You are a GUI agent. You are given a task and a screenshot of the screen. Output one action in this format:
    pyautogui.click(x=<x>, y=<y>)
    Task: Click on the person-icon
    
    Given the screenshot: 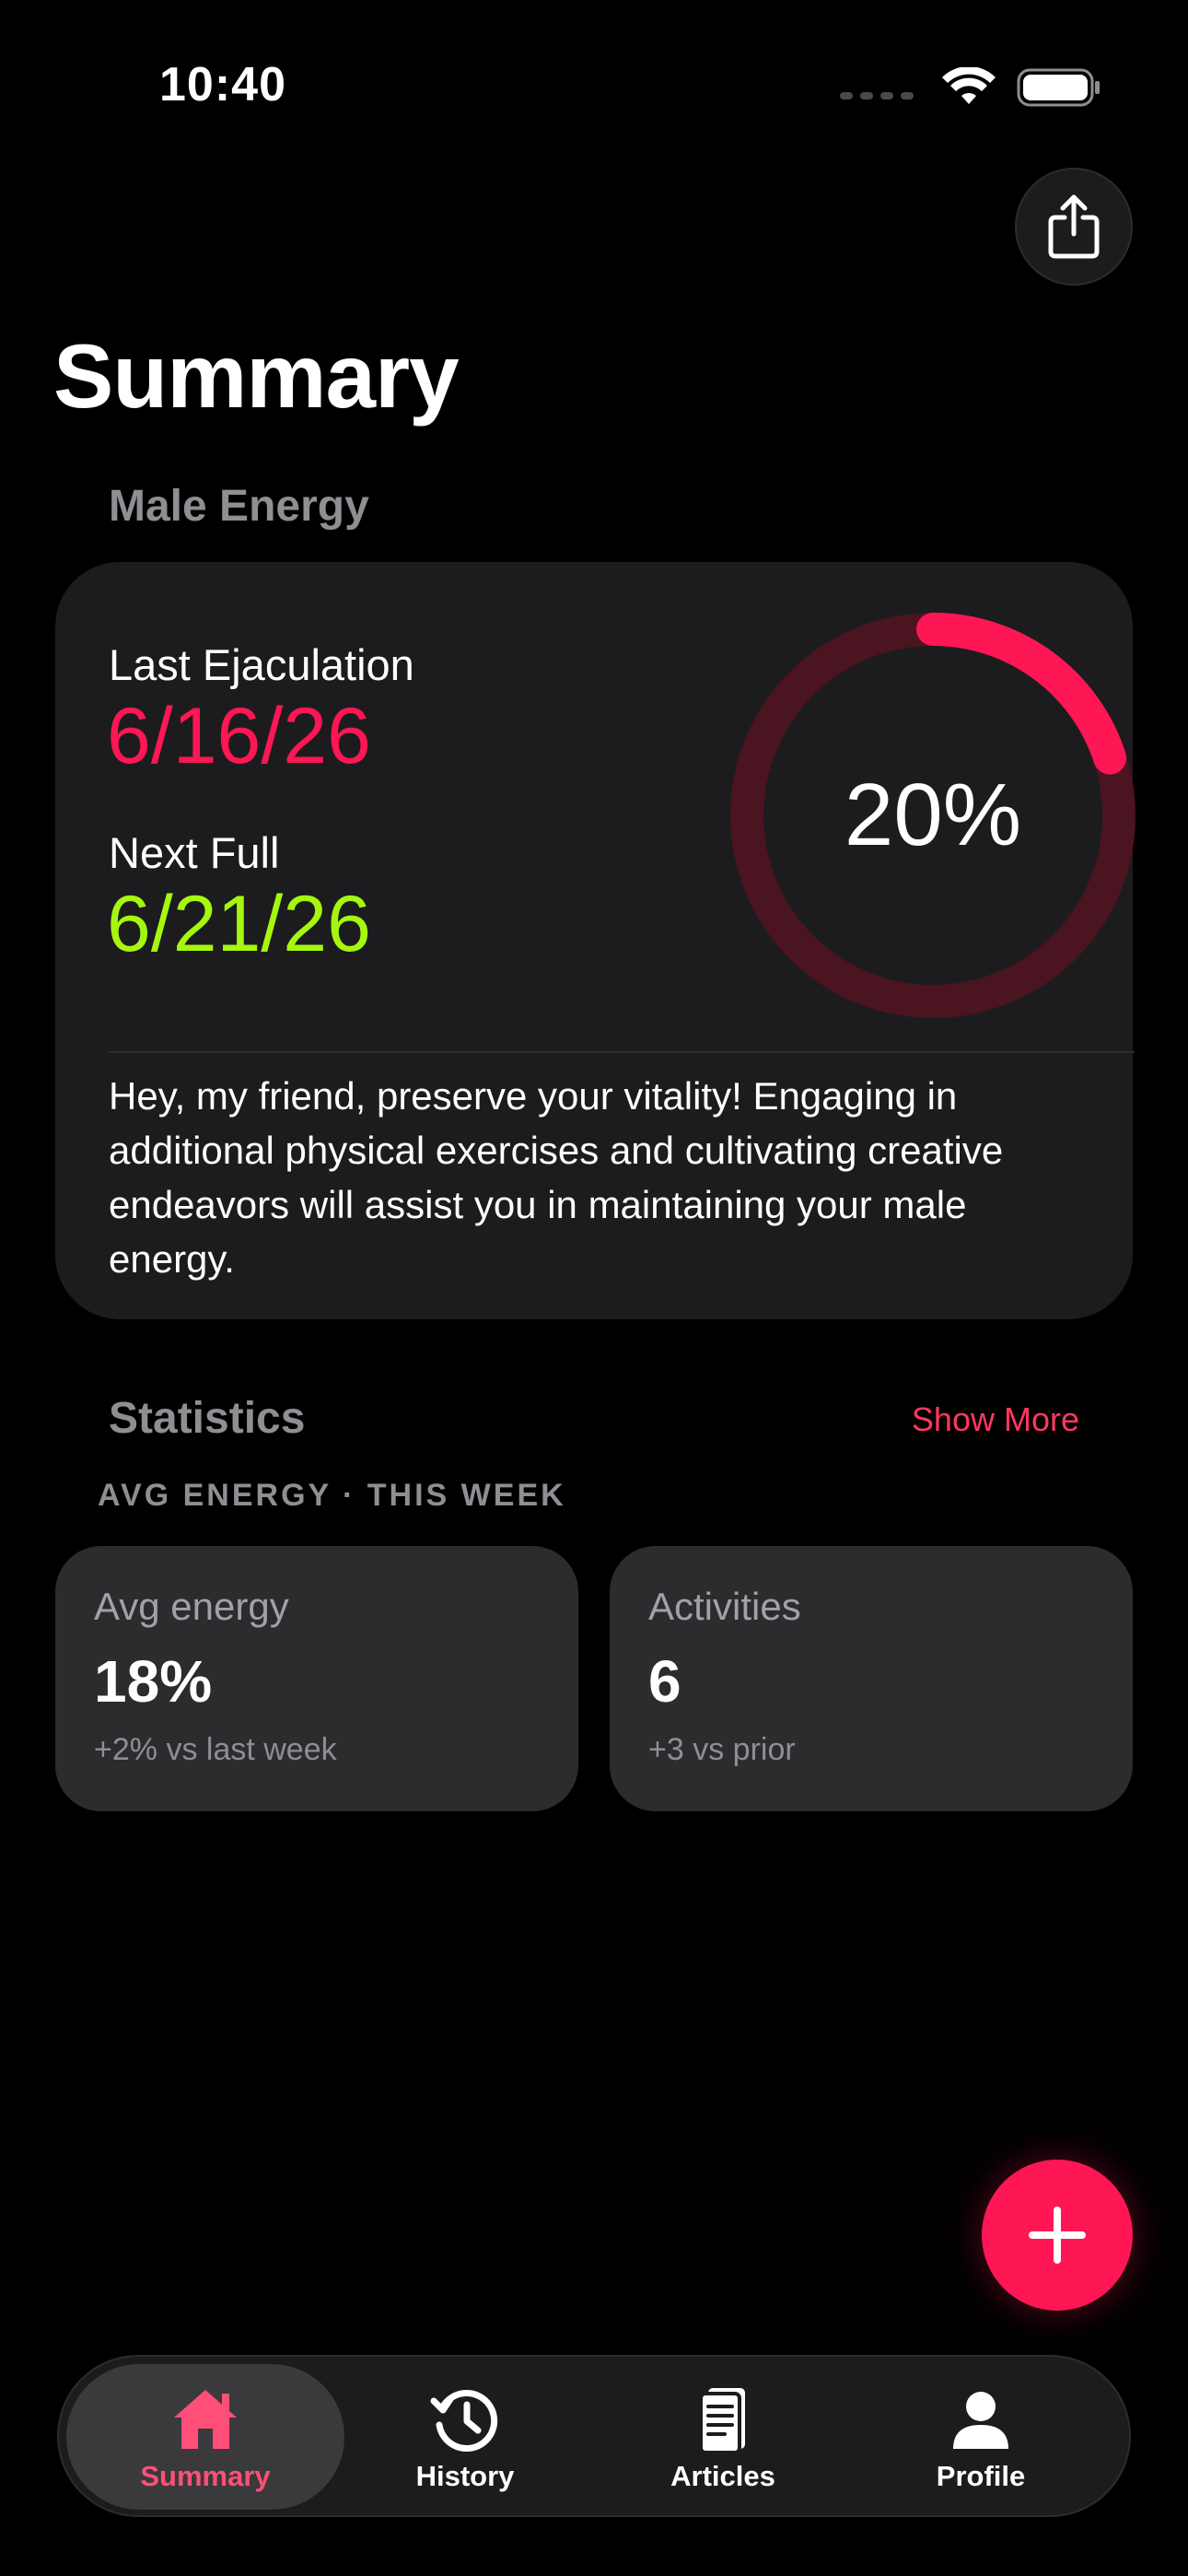 What is the action you would take?
    pyautogui.click(x=980, y=2420)
    